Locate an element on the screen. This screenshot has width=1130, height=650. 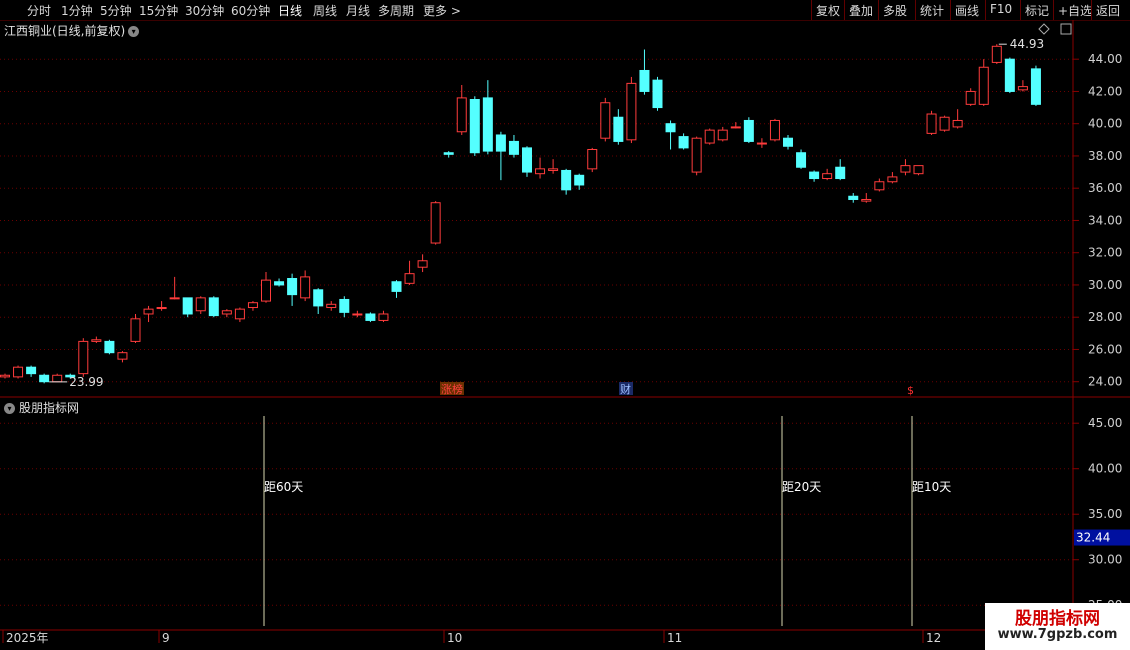
chevron-down-icon: ▾ is located at coordinates (9, 408).